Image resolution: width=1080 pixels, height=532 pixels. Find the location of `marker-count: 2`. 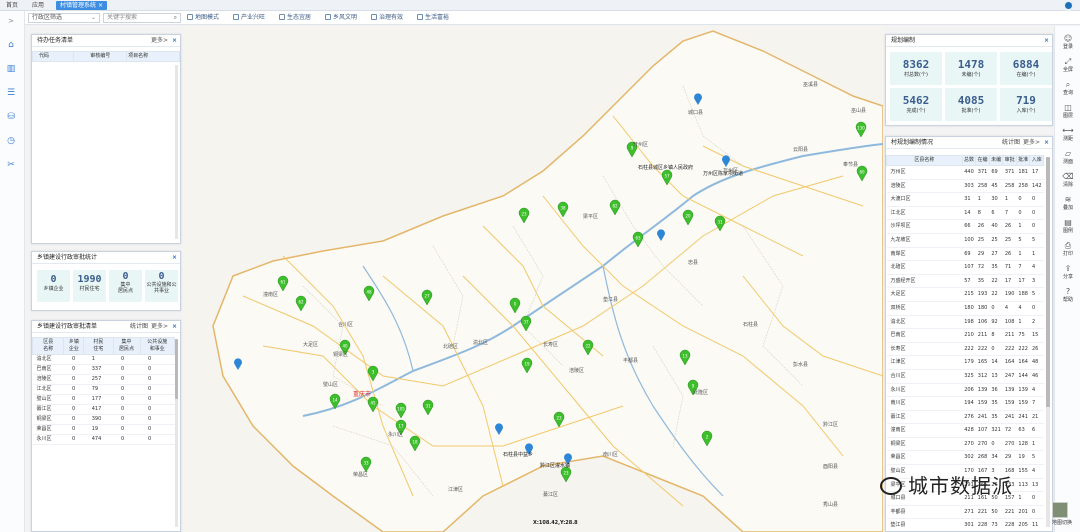

marker-count: 2 is located at coordinates (707, 437).